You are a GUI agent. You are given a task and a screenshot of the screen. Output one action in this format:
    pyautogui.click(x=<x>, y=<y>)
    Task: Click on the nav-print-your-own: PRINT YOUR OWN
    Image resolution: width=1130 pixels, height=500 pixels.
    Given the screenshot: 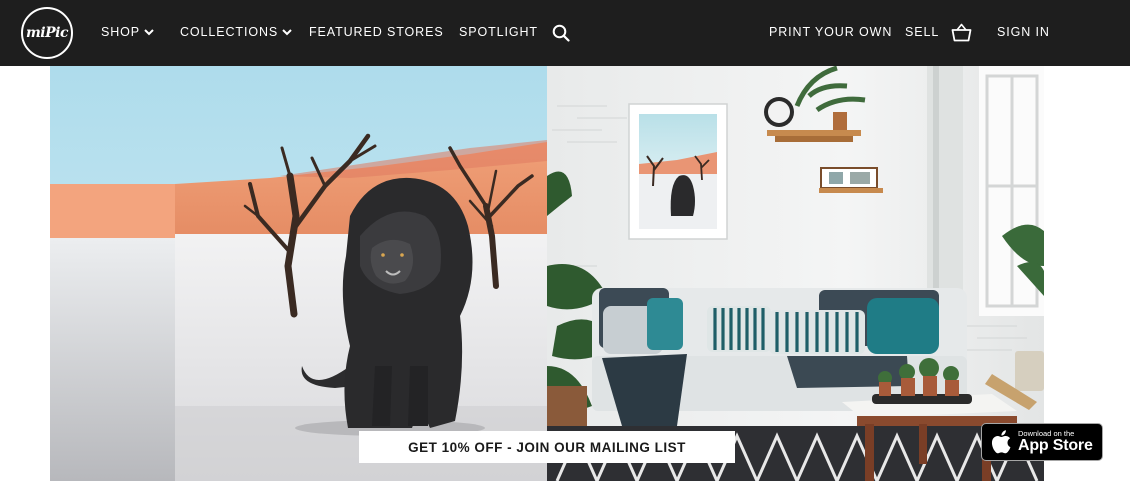 What is the action you would take?
    pyautogui.click(x=830, y=32)
    